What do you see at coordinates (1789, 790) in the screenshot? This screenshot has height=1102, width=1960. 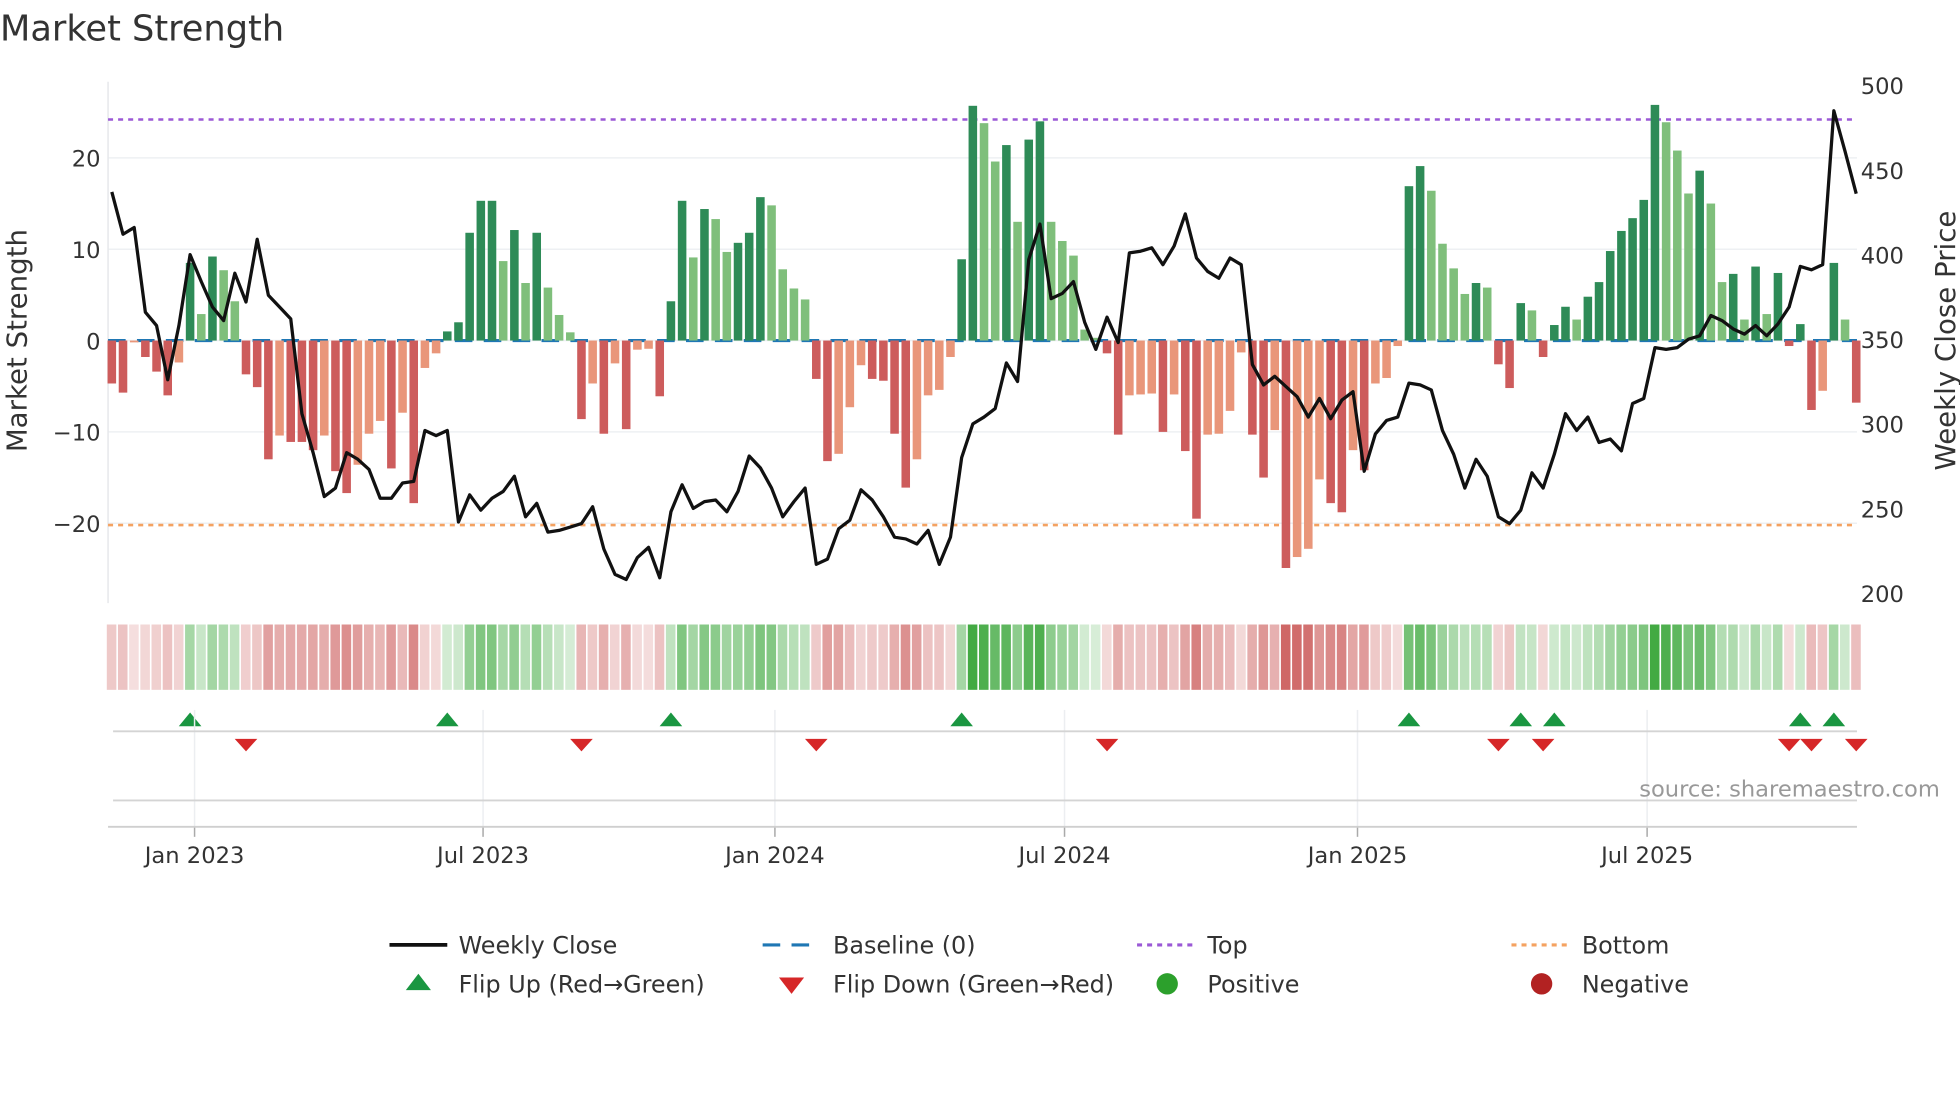 I see `source-label: source: sharemaestro.com` at bounding box center [1789, 790].